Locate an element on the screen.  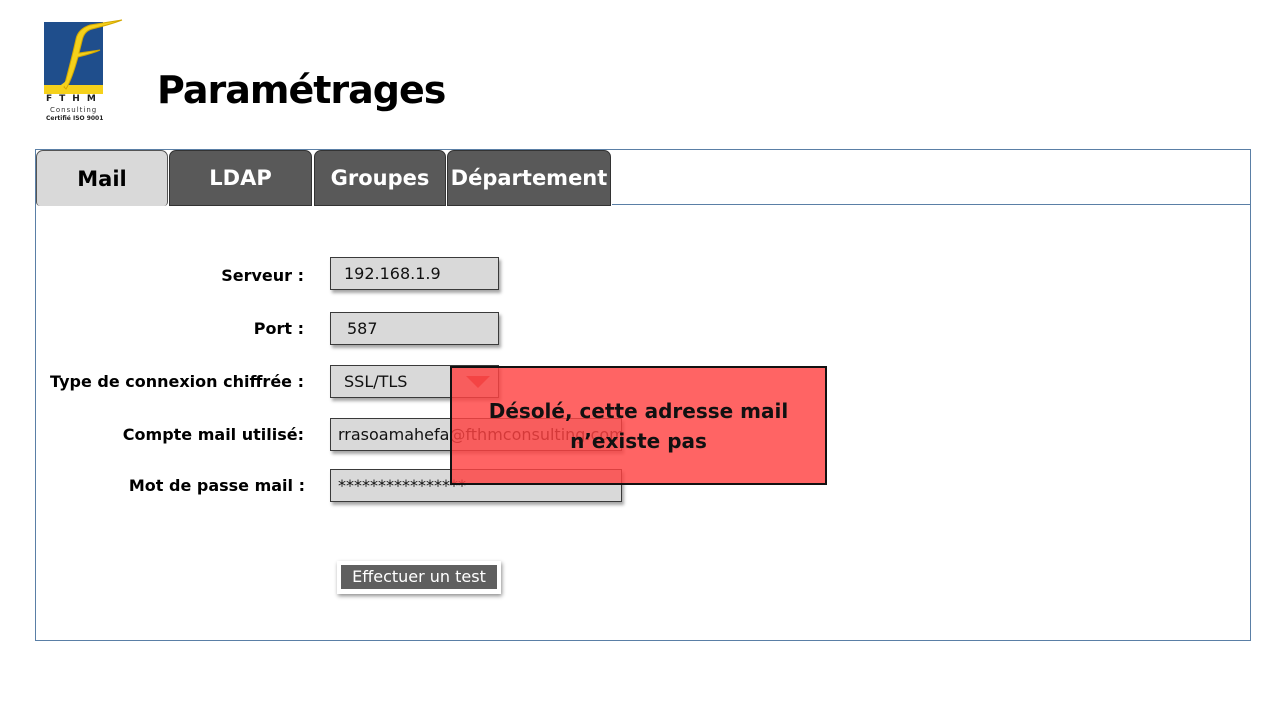
password-label: Mot de passe mail : is located at coordinates (216, 485).